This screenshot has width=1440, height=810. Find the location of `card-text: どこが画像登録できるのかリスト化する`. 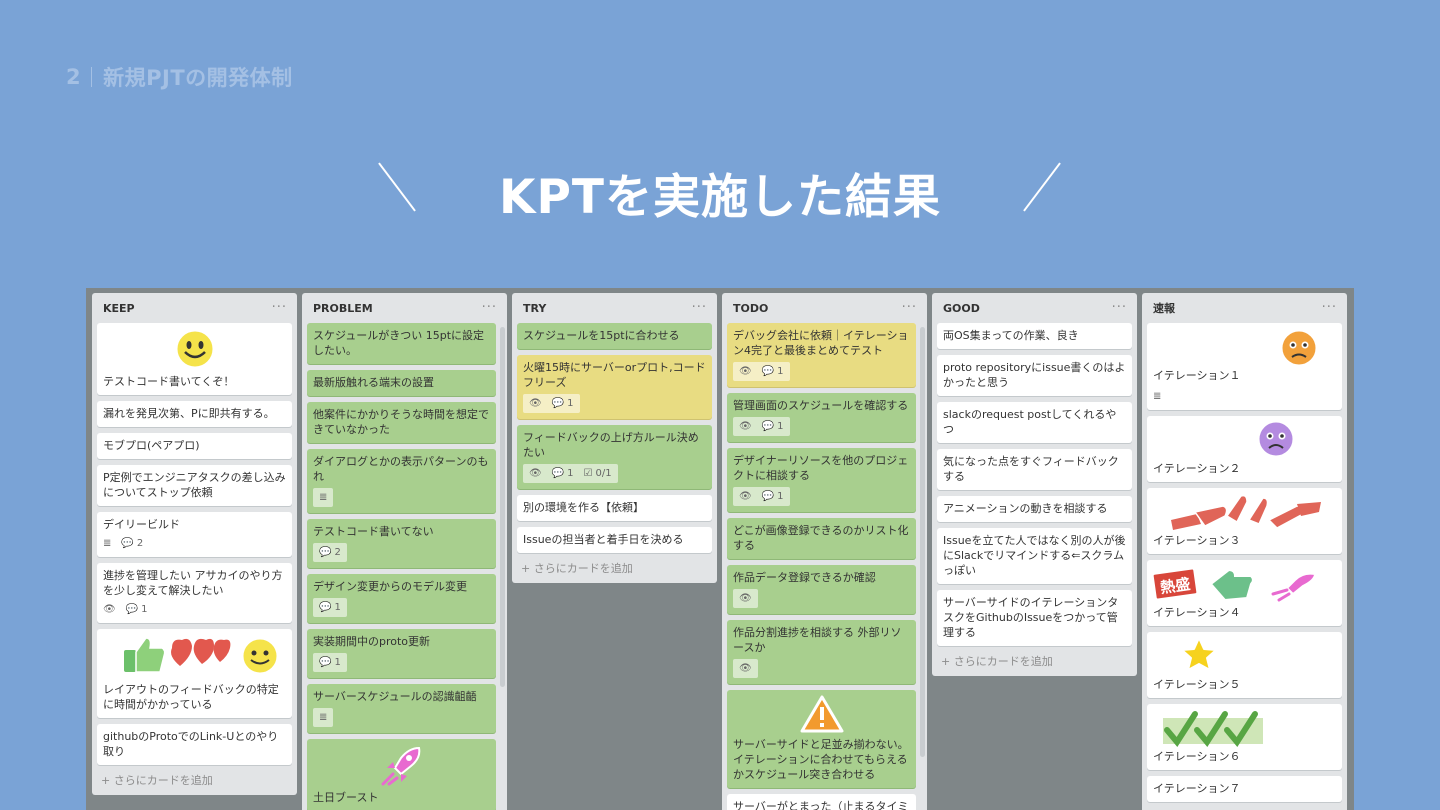

card-text: どこが画像登録できるのかリスト化する is located at coordinates (821, 538).